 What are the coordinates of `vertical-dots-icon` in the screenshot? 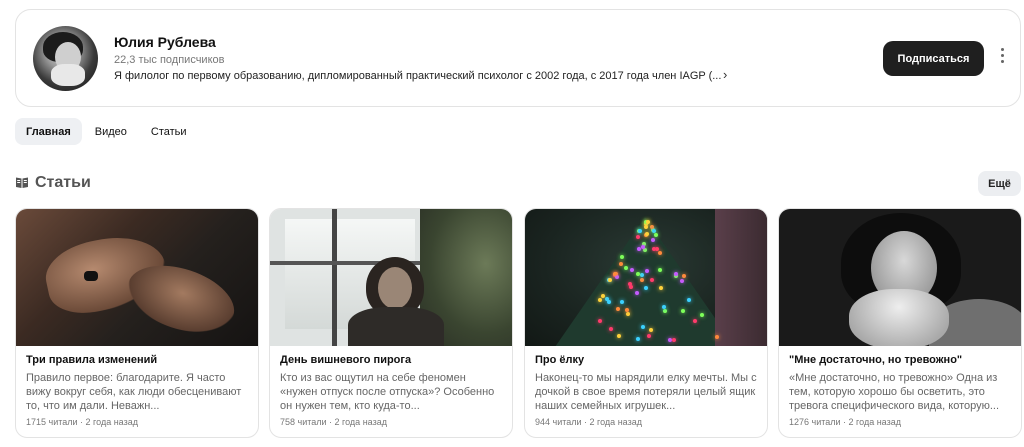 It's located at (1002, 58).